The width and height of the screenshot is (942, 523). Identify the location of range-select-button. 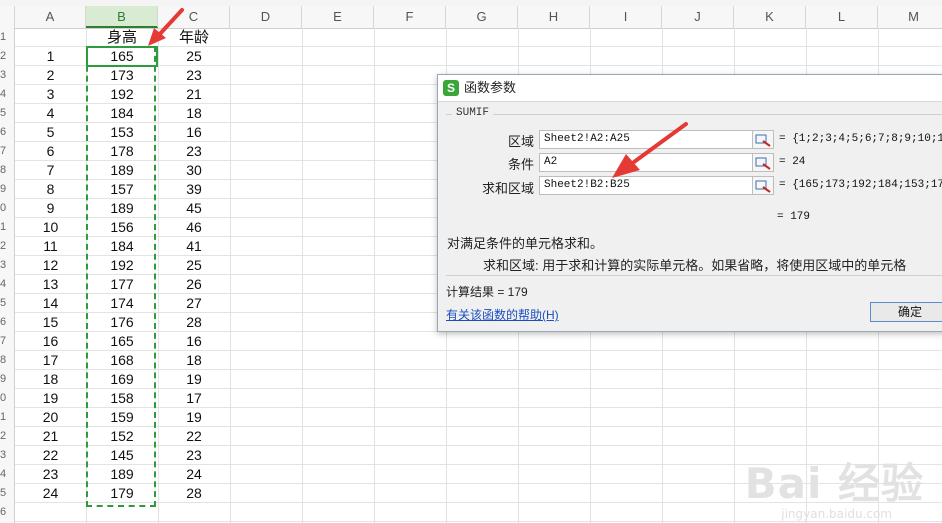
(763, 139).